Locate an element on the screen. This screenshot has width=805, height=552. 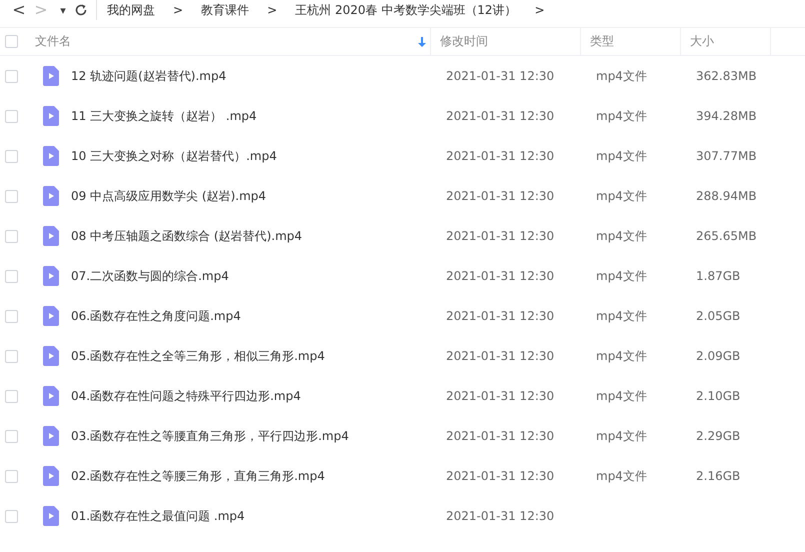
file-name: 03.函数存在性之等腰直角三角形，平行四边形.mp4 is located at coordinates (210, 436).